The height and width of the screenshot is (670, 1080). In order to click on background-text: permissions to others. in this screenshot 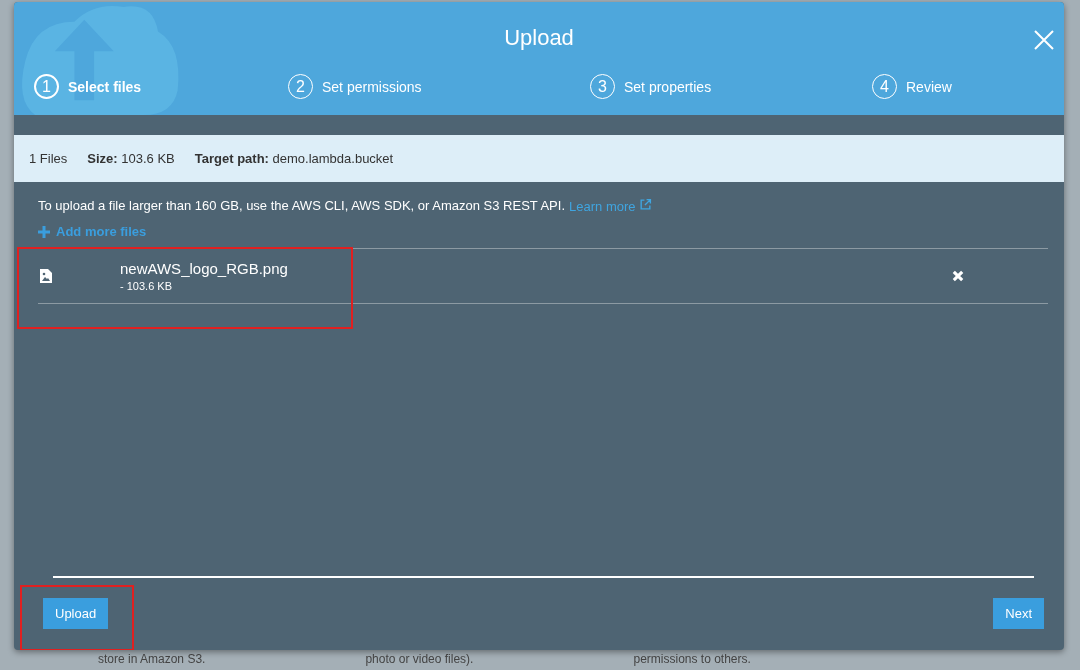, I will do `click(692, 659)`.